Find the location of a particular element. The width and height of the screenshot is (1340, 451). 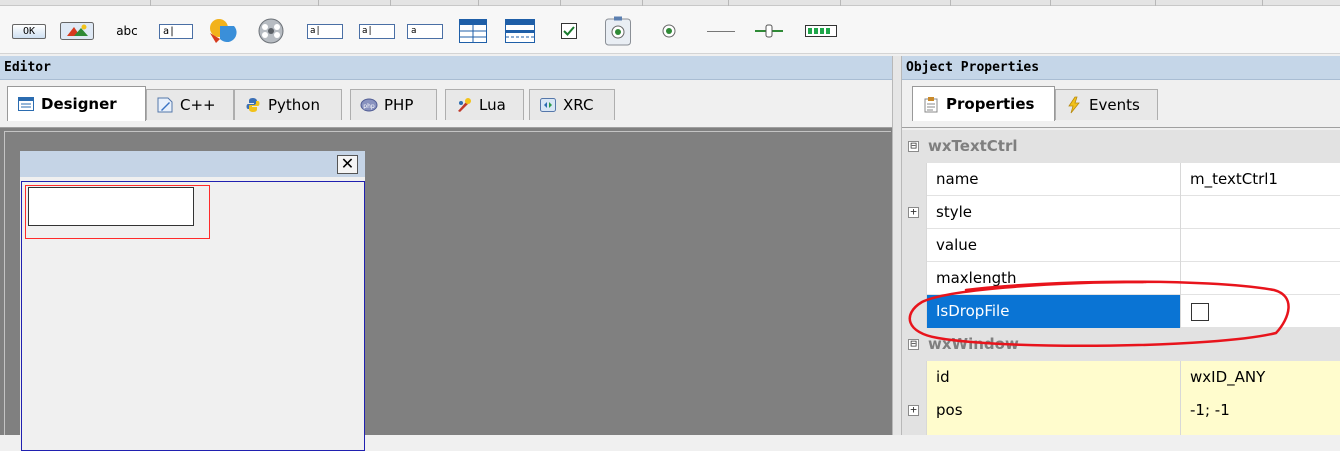

tab-properties-label: Properties is located at coordinates (990, 104).